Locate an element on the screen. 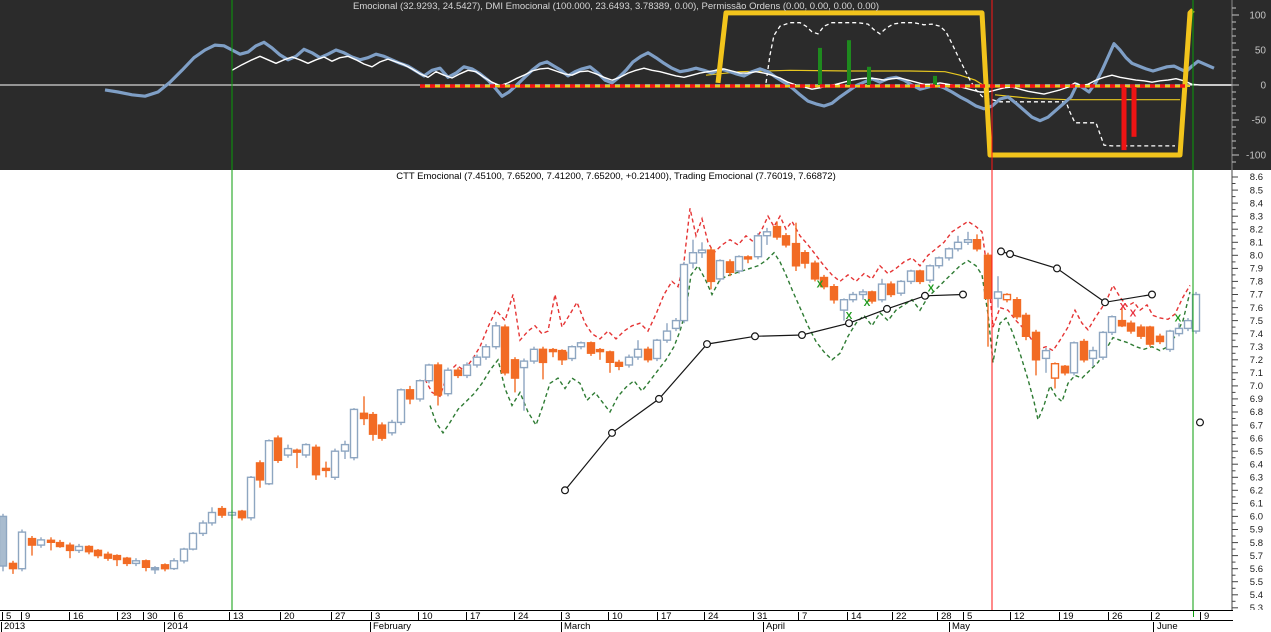 This screenshot has width=1271, height=632. price-axis-label: 8.0 is located at coordinates (1256, 256).